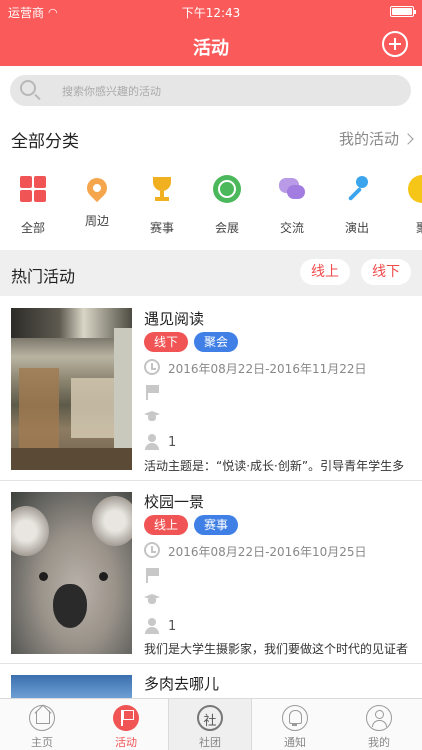  I want to click on category-row: 全部 周边 赛事 会展 交流 演出 聚, so click(211, 209).